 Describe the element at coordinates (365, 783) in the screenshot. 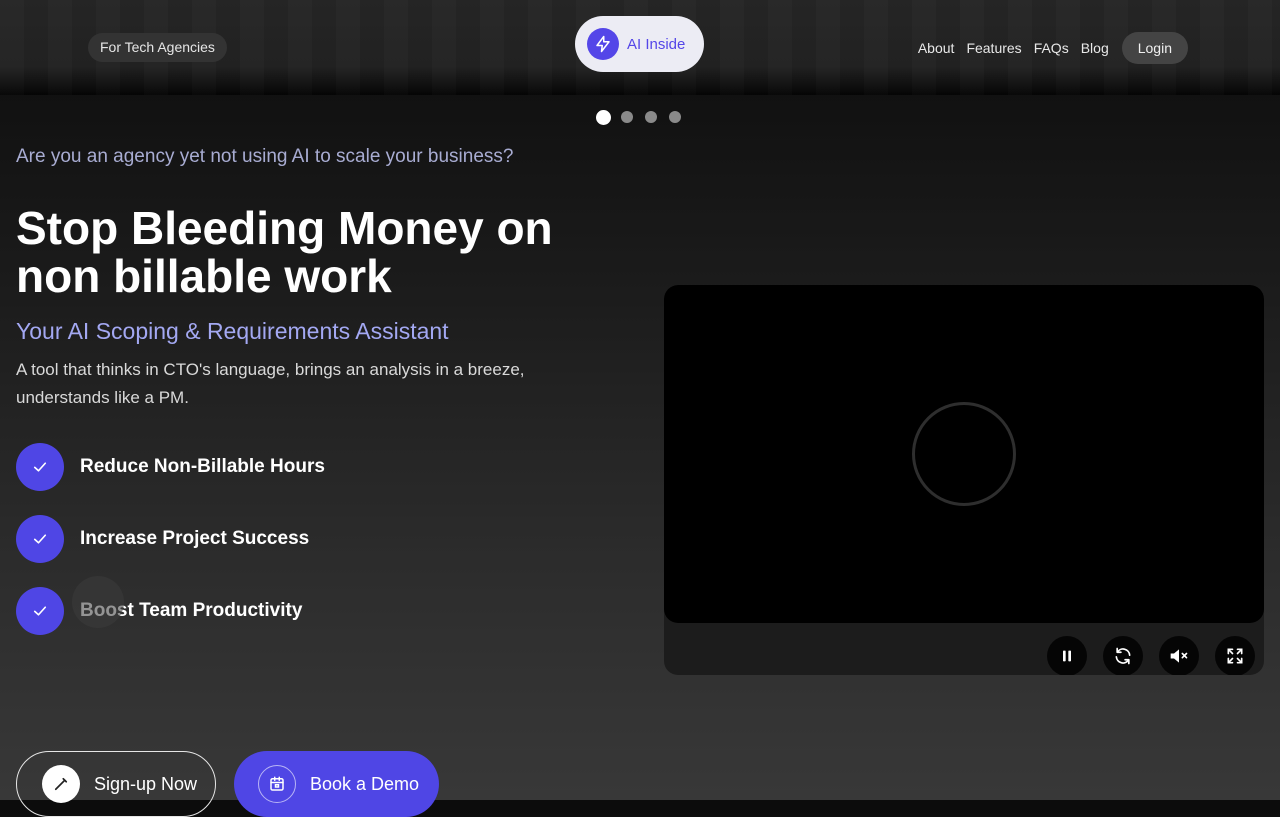

I see `book-demo-label: Book a Demo` at that location.